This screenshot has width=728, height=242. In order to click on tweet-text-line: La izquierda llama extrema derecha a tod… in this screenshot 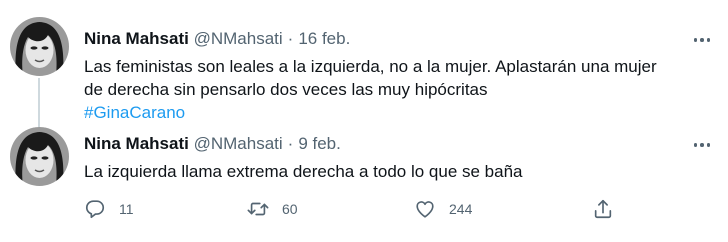, I will do `click(303, 171)`.